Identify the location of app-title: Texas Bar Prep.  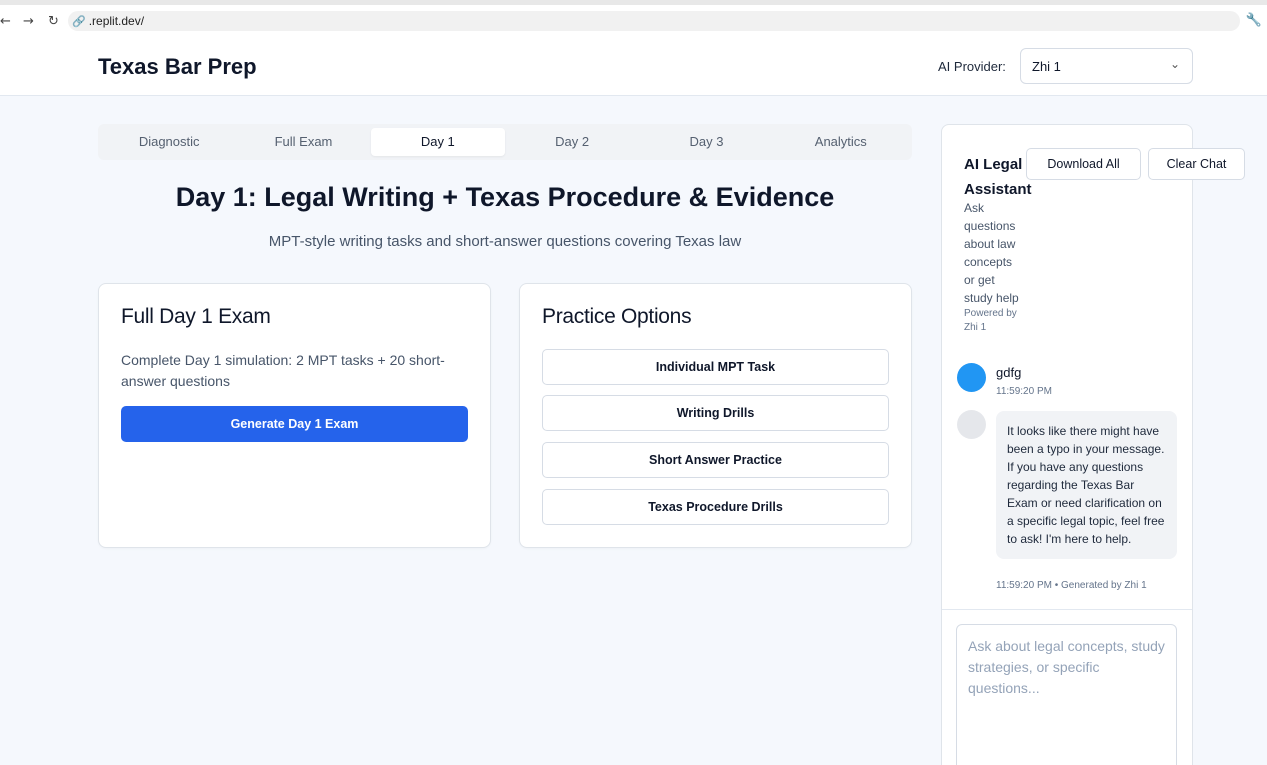
(177, 66).